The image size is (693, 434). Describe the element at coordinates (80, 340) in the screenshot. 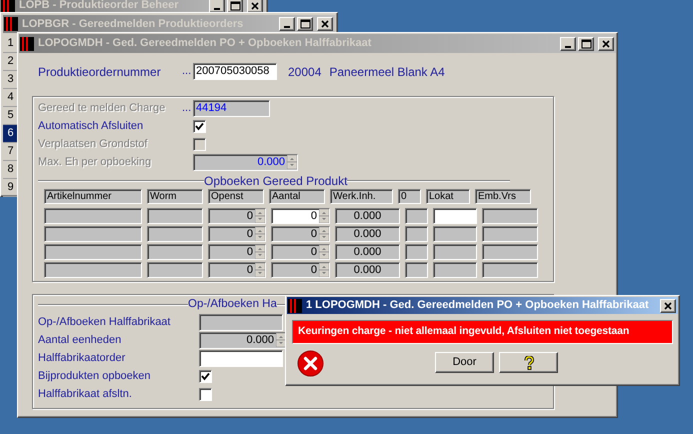

I see `field-label: Aantal eenheden` at that location.